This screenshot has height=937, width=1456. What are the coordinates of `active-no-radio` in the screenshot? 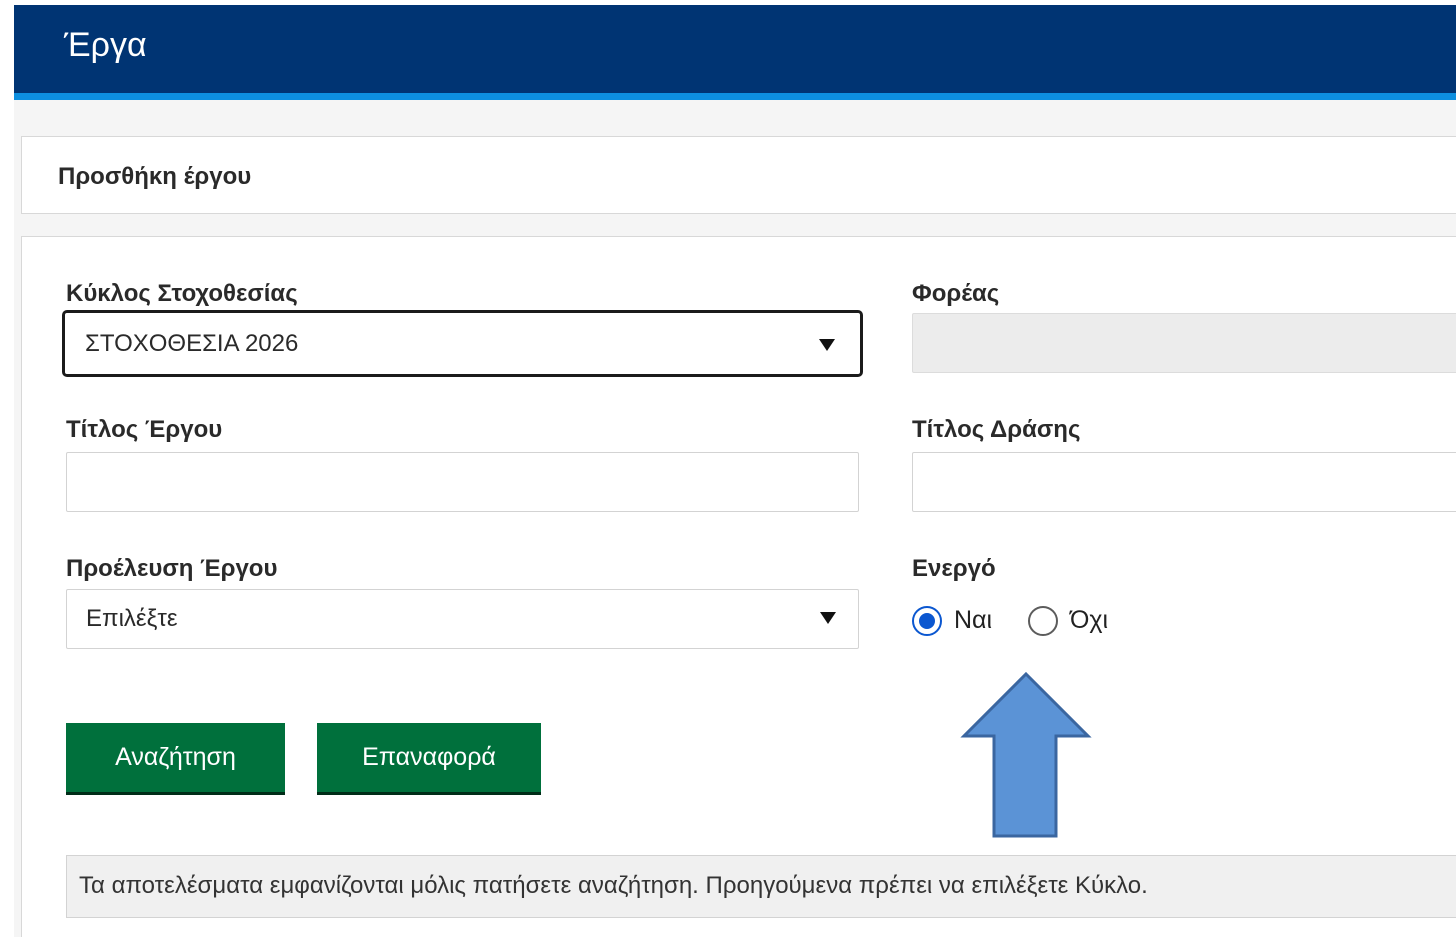 It's located at (1043, 621).